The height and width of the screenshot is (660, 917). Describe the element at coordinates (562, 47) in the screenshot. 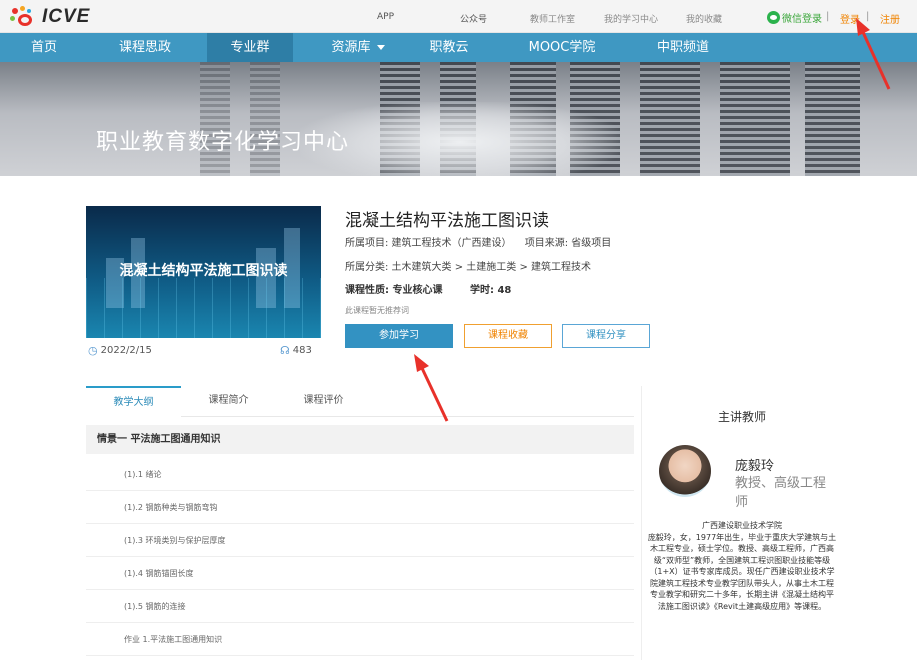

I see `nav-item-mooc: MOOC学院` at that location.